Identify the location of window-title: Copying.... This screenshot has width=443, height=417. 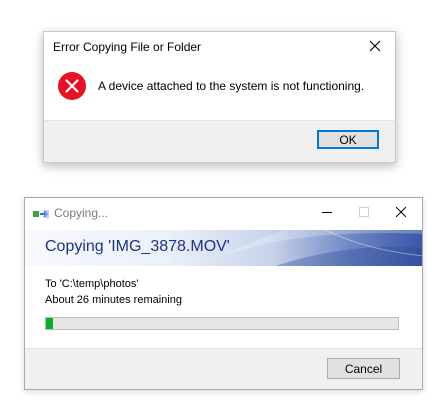
(81, 213).